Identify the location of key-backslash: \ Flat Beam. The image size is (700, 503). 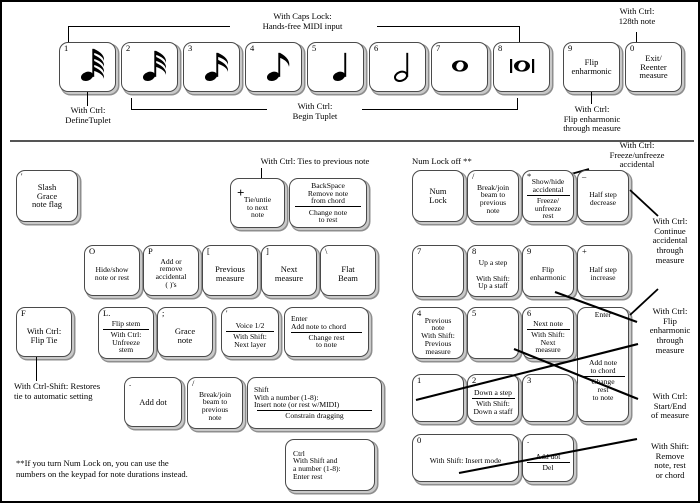
(348, 270).